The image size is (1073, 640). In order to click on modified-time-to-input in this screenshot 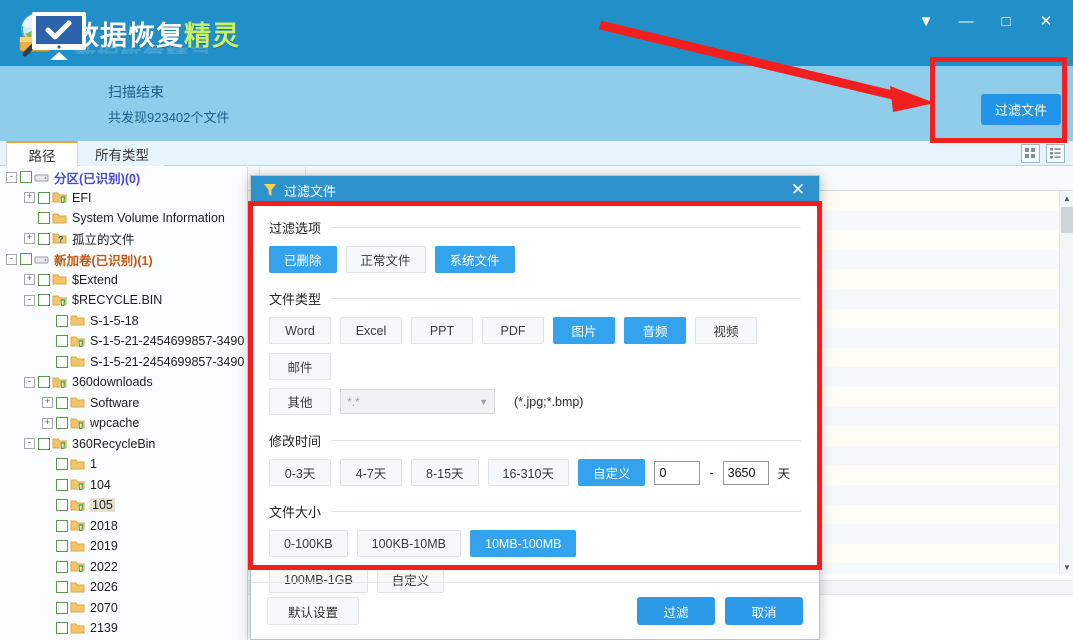, I will do `click(745, 472)`.